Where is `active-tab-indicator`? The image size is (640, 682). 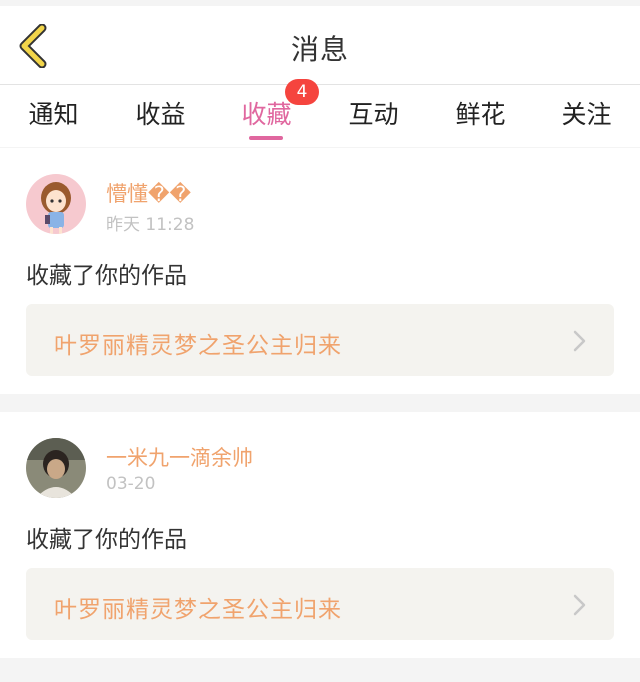
active-tab-indicator is located at coordinates (266, 138).